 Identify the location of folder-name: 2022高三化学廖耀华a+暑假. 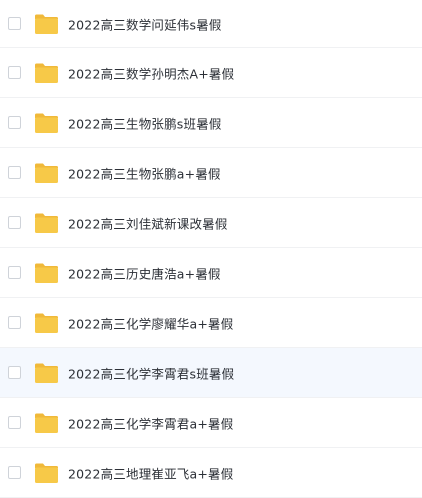
(150, 322).